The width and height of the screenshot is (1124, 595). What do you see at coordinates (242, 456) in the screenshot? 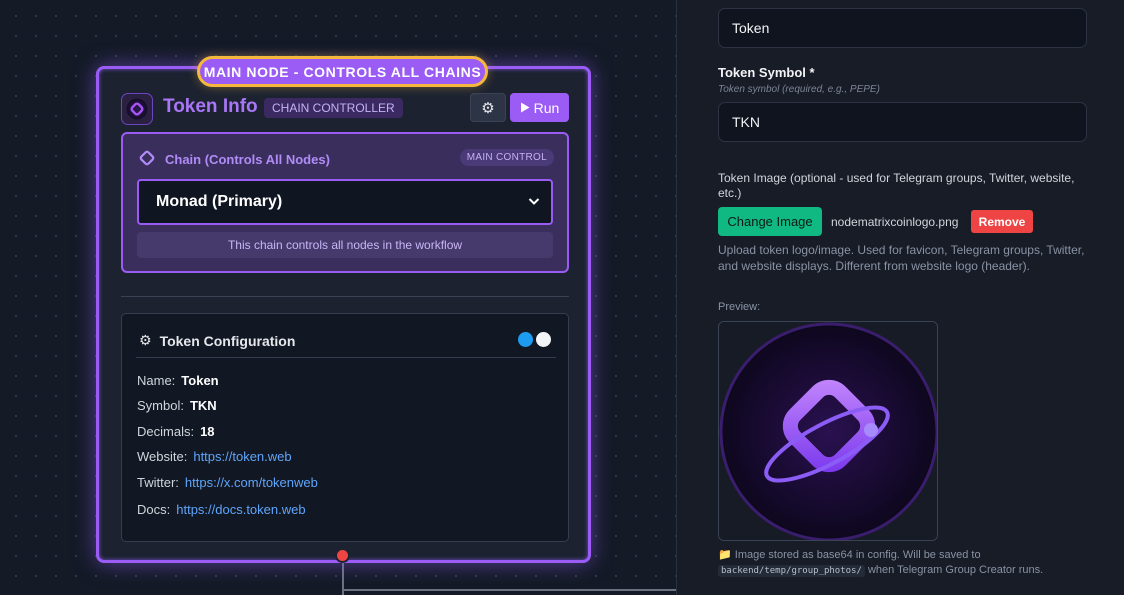
I see `website-link: https://token.web` at bounding box center [242, 456].